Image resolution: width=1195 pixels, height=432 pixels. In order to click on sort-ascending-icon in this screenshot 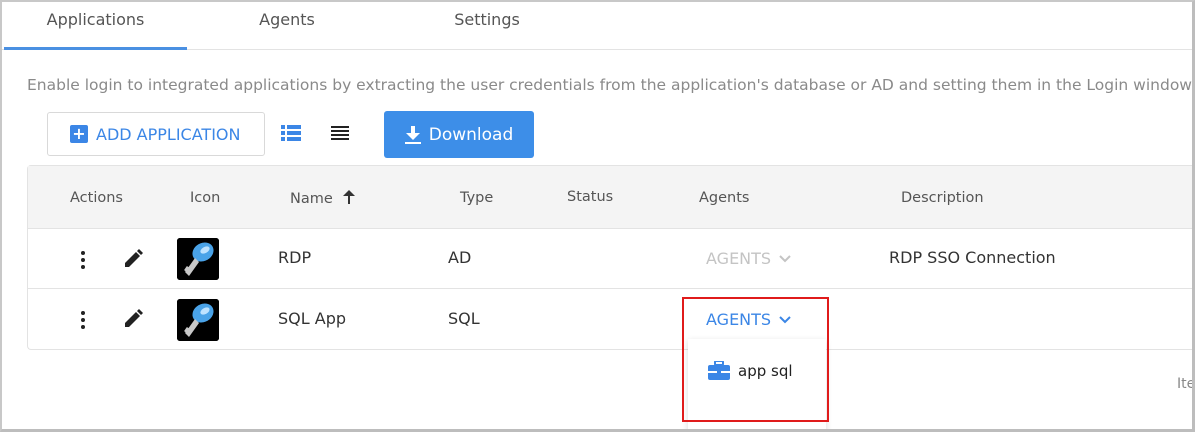, I will do `click(349, 197)`.